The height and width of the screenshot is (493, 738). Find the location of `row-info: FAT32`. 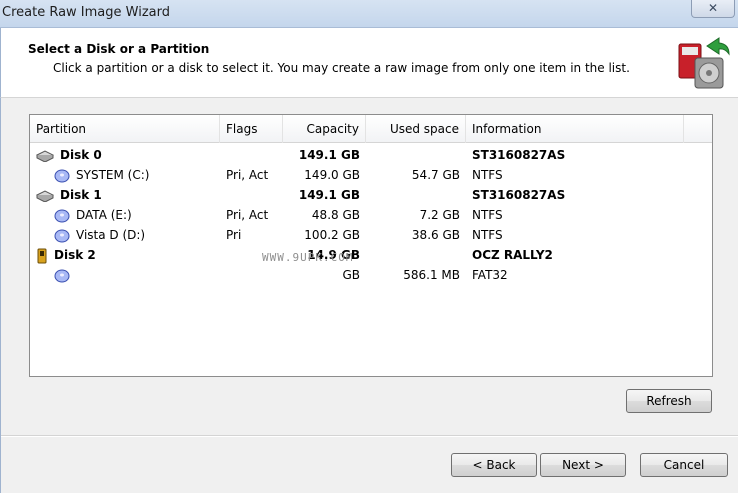

row-info: FAT32 is located at coordinates (490, 275).